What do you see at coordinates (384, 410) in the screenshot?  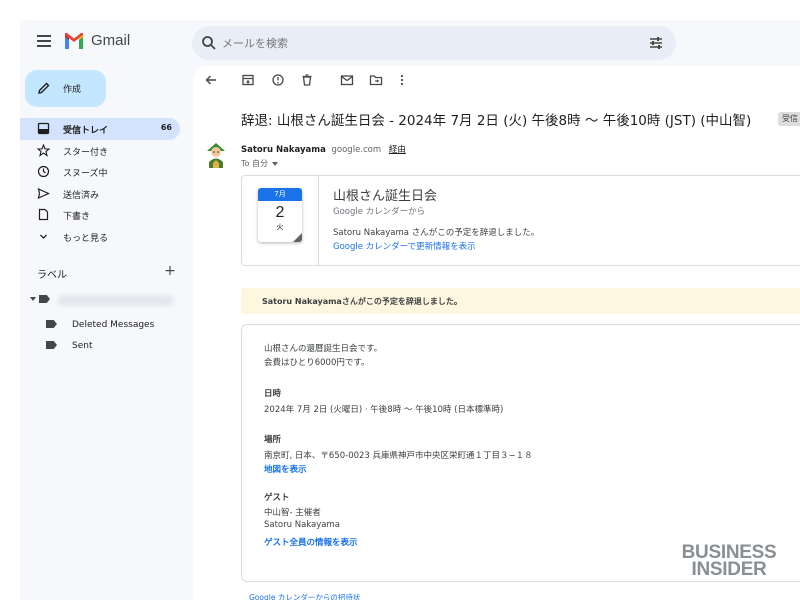 I see `when-value: 2024年 7月 2日 (火曜日) ⋅ 午後8時 〜 午後10時 (日本標準時)` at bounding box center [384, 410].